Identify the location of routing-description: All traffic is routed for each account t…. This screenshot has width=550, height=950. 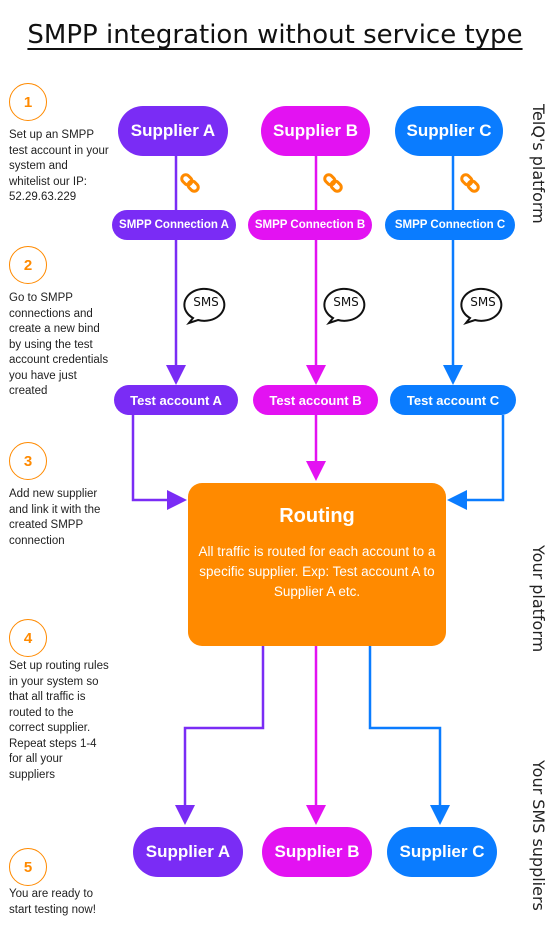
(317, 571).